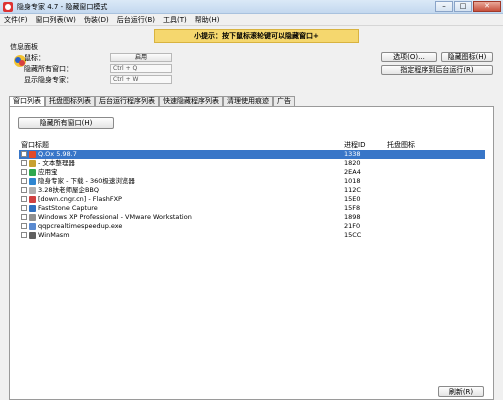 This screenshot has height=400, width=503. What do you see at coordinates (252, 172) in the screenshot?
I see `table-row: 应用宝 2EA4` at bounding box center [252, 172].